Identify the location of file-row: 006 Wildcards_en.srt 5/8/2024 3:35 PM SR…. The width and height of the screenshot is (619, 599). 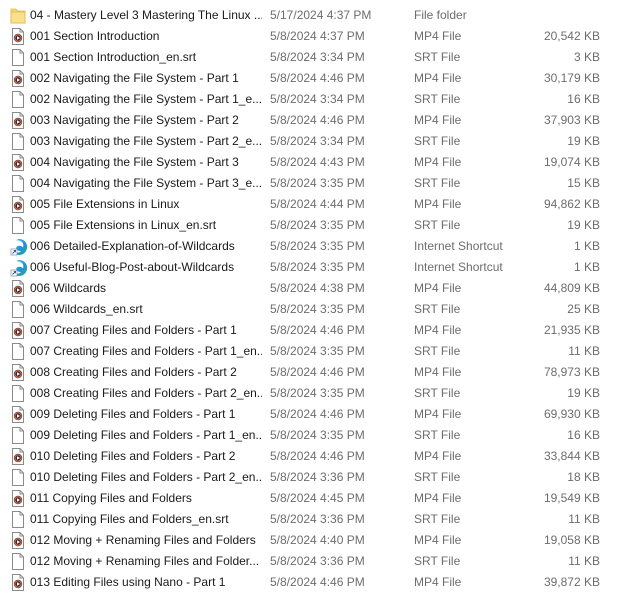
(309, 309).